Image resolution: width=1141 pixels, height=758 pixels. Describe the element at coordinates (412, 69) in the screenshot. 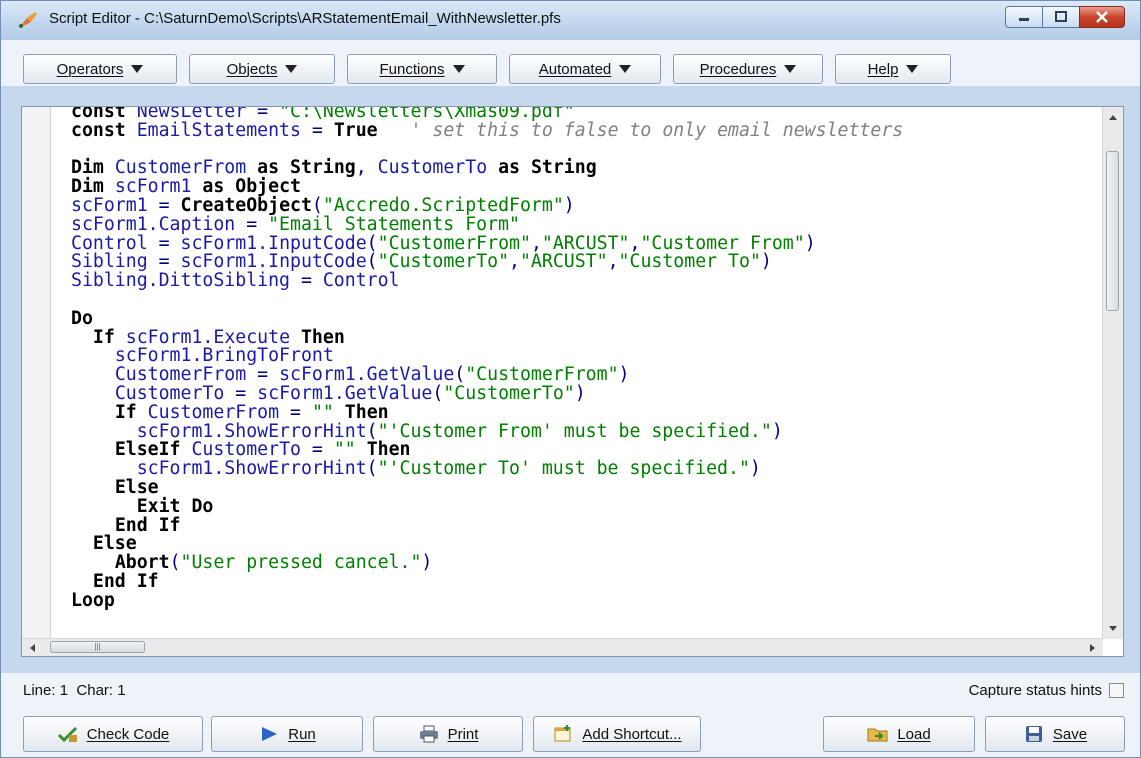

I see `functions-menu-label: Functions` at that location.